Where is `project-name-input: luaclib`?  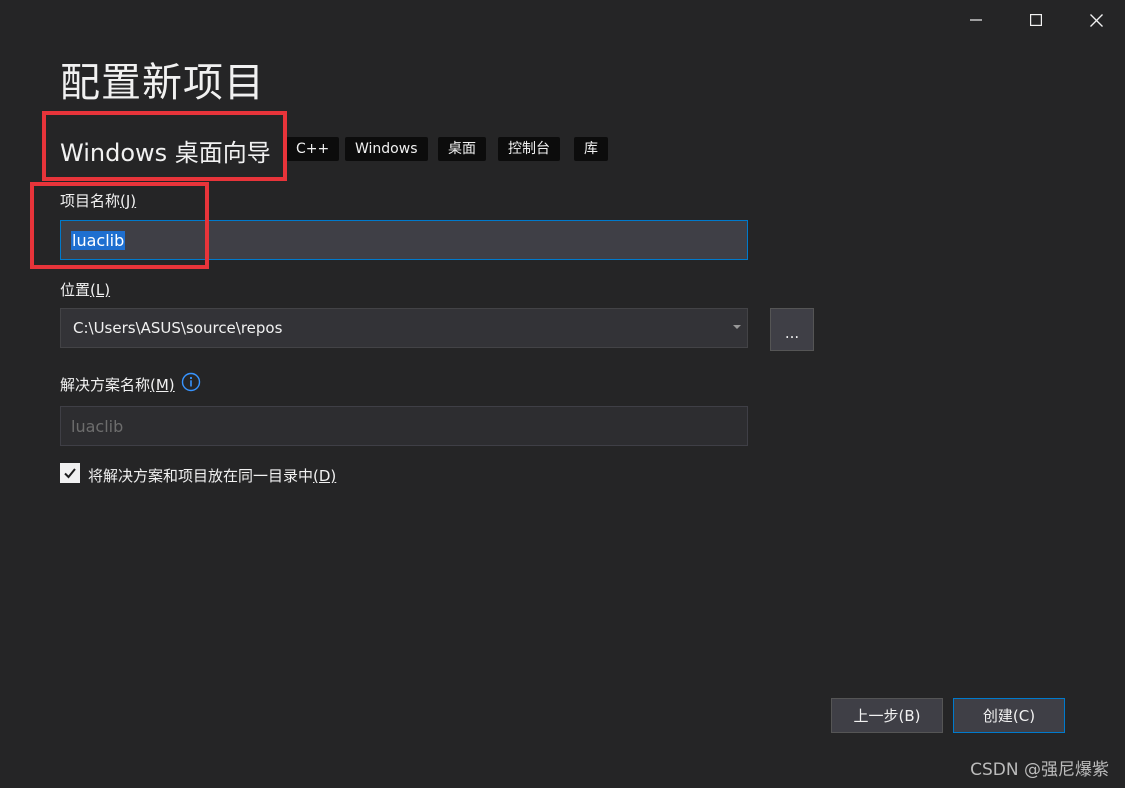
project-name-input: luaclib is located at coordinates (404, 240).